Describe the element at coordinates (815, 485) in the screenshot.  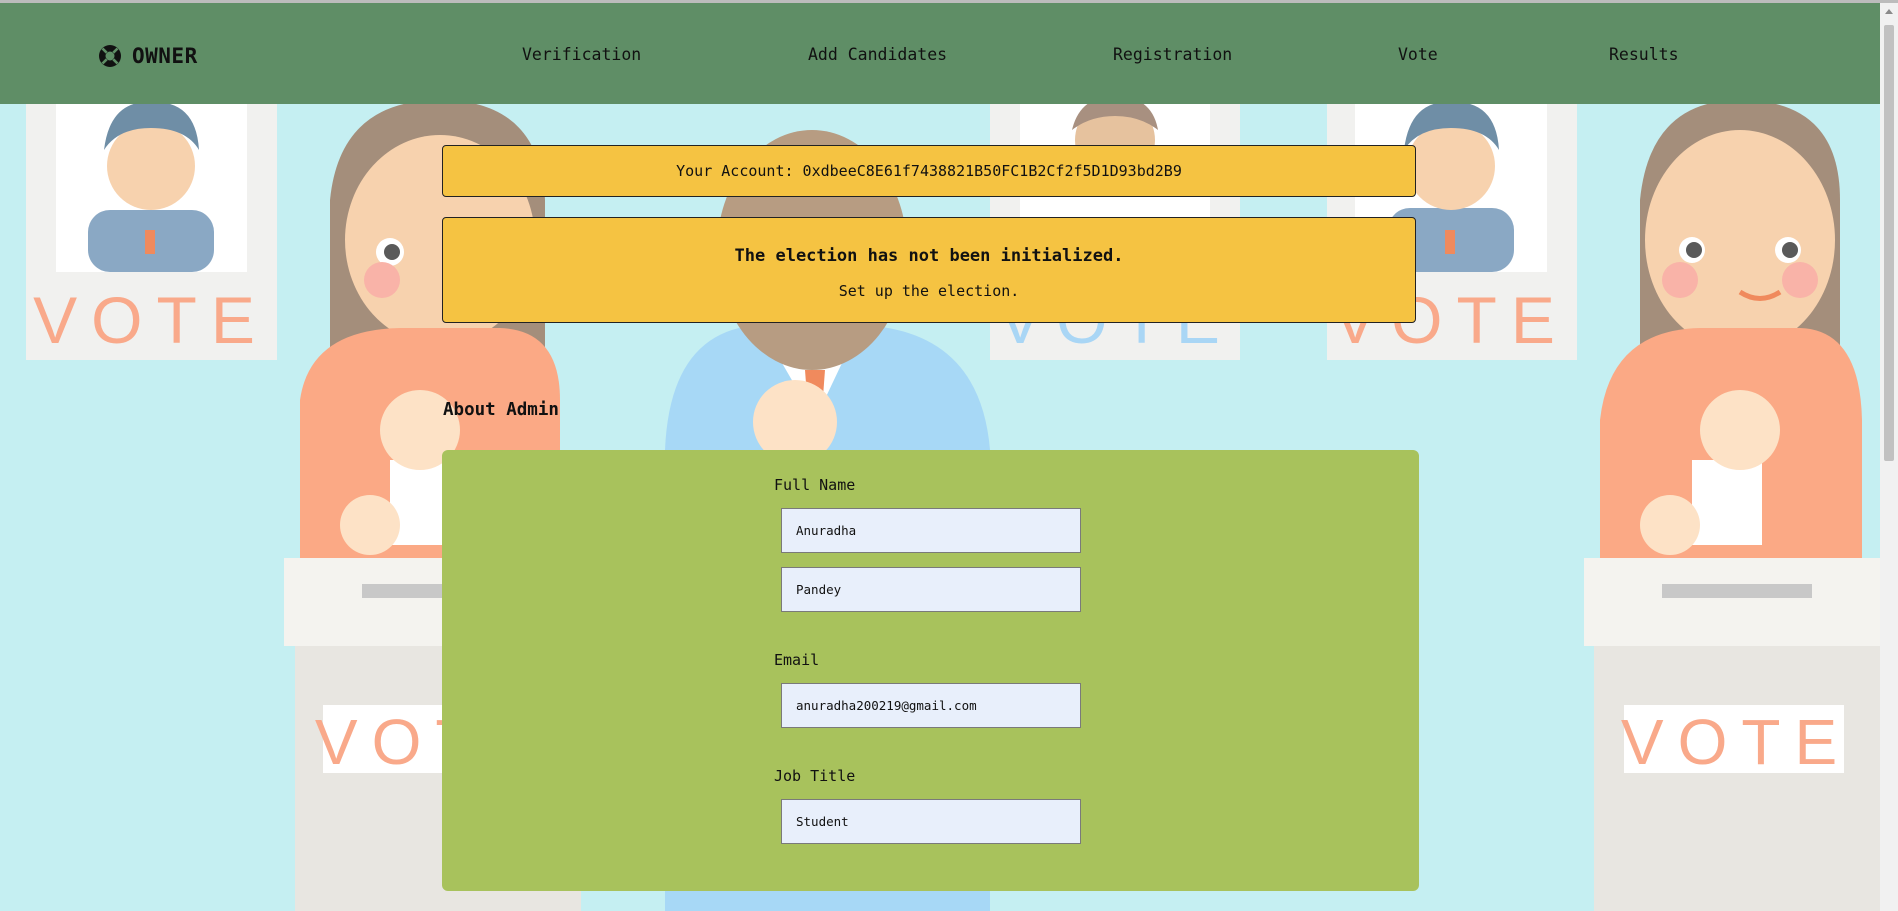
I see `full-name-label: Full Name` at that location.